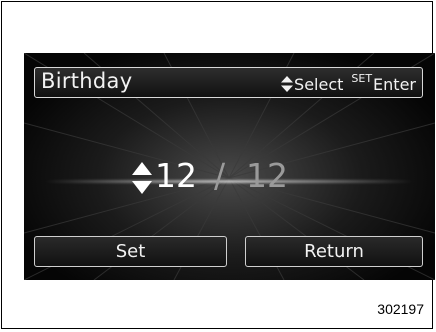 This screenshot has height=332, width=436. I want to click on title-bar: Birthday Select SETEnter, so click(228, 82).